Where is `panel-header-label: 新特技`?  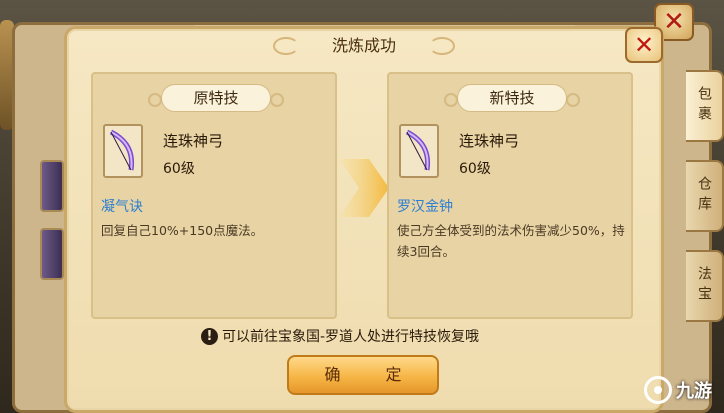 panel-header-label: 新特技 is located at coordinates (512, 98).